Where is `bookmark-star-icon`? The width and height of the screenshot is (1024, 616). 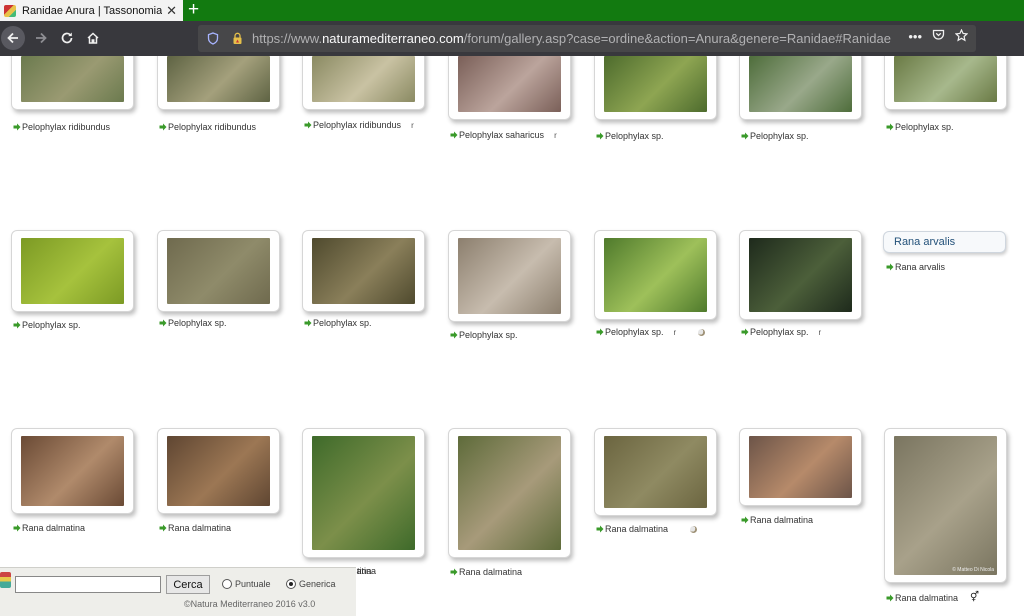
bookmark-star-icon is located at coordinates (961, 36).